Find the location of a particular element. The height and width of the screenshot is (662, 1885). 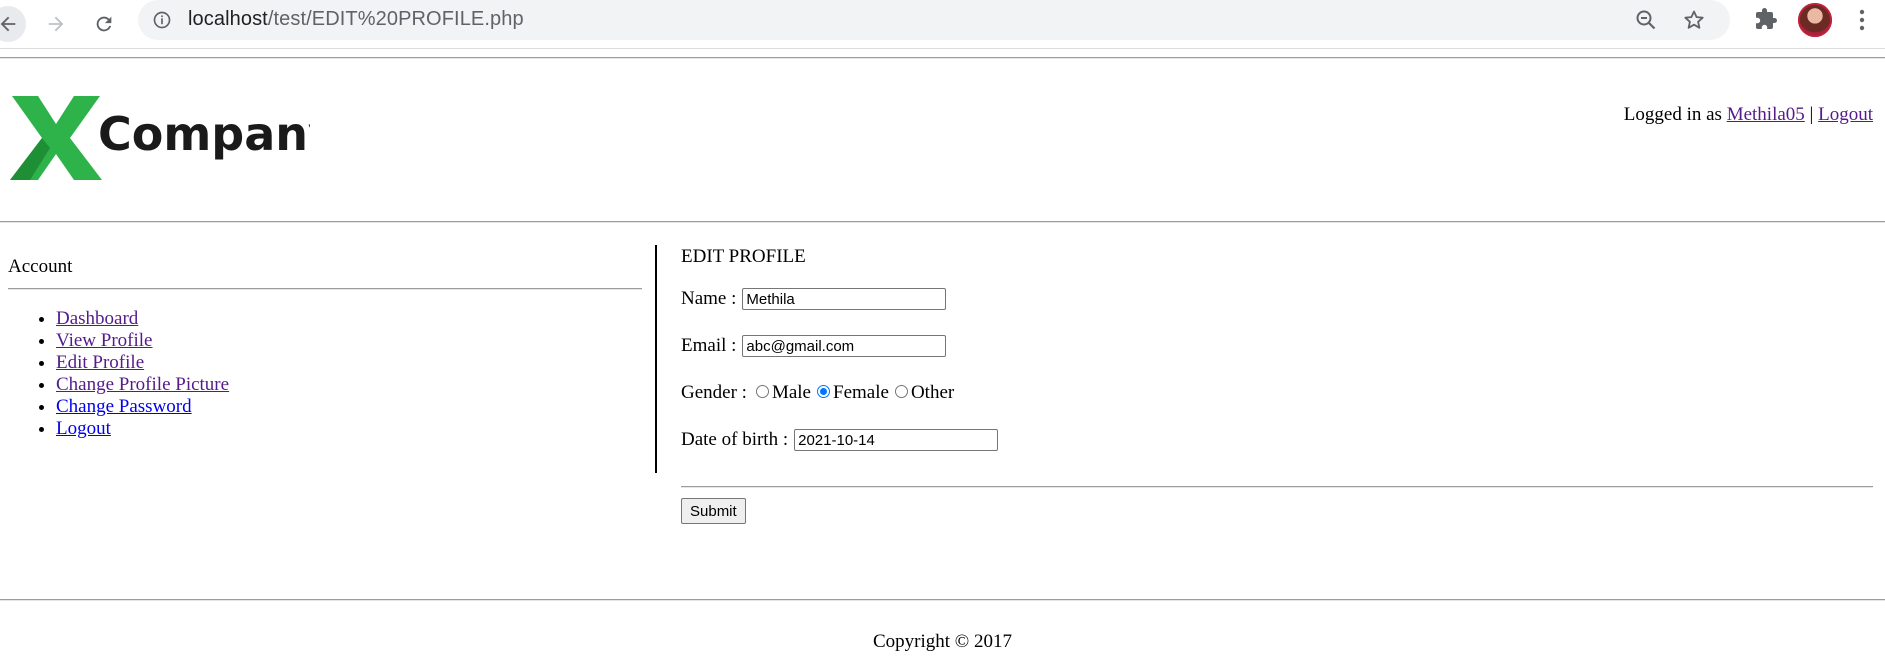

sidebar-divider is located at coordinates (325, 289).